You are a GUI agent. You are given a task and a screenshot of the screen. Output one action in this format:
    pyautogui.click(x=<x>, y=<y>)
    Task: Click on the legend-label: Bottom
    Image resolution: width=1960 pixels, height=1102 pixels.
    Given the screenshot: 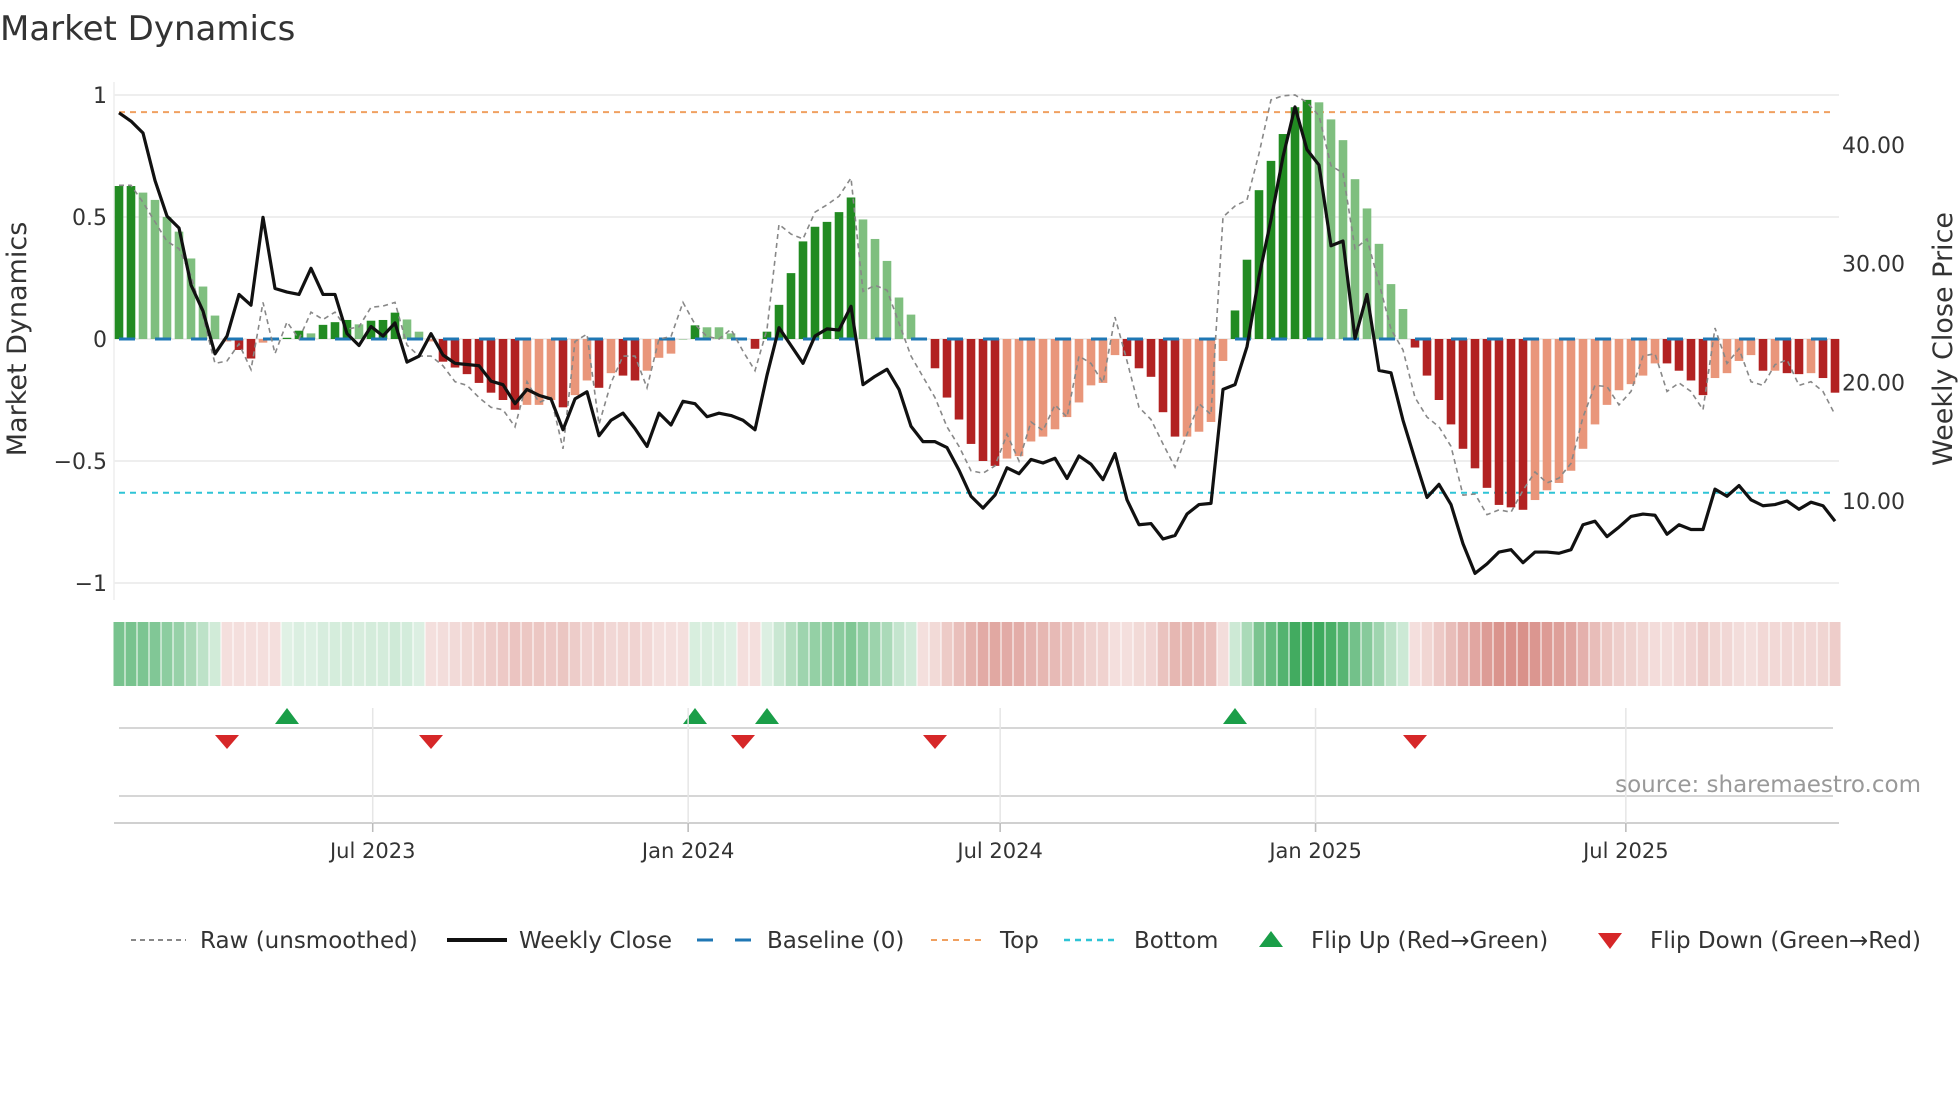 What is the action you would take?
    pyautogui.click(x=1176, y=941)
    